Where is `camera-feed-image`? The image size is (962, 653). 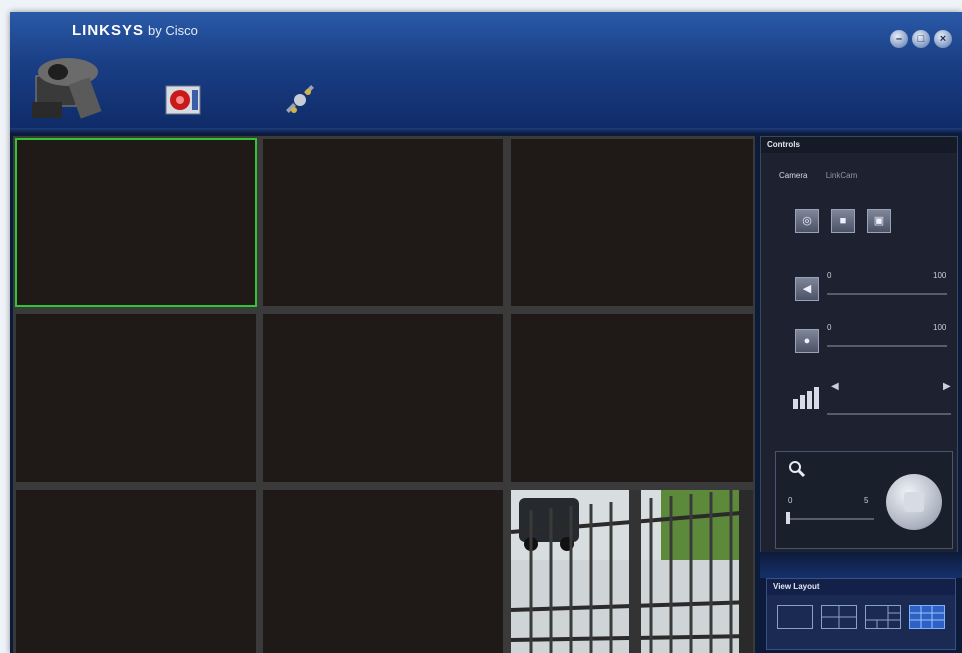 camera-feed-image is located at coordinates (632, 571).